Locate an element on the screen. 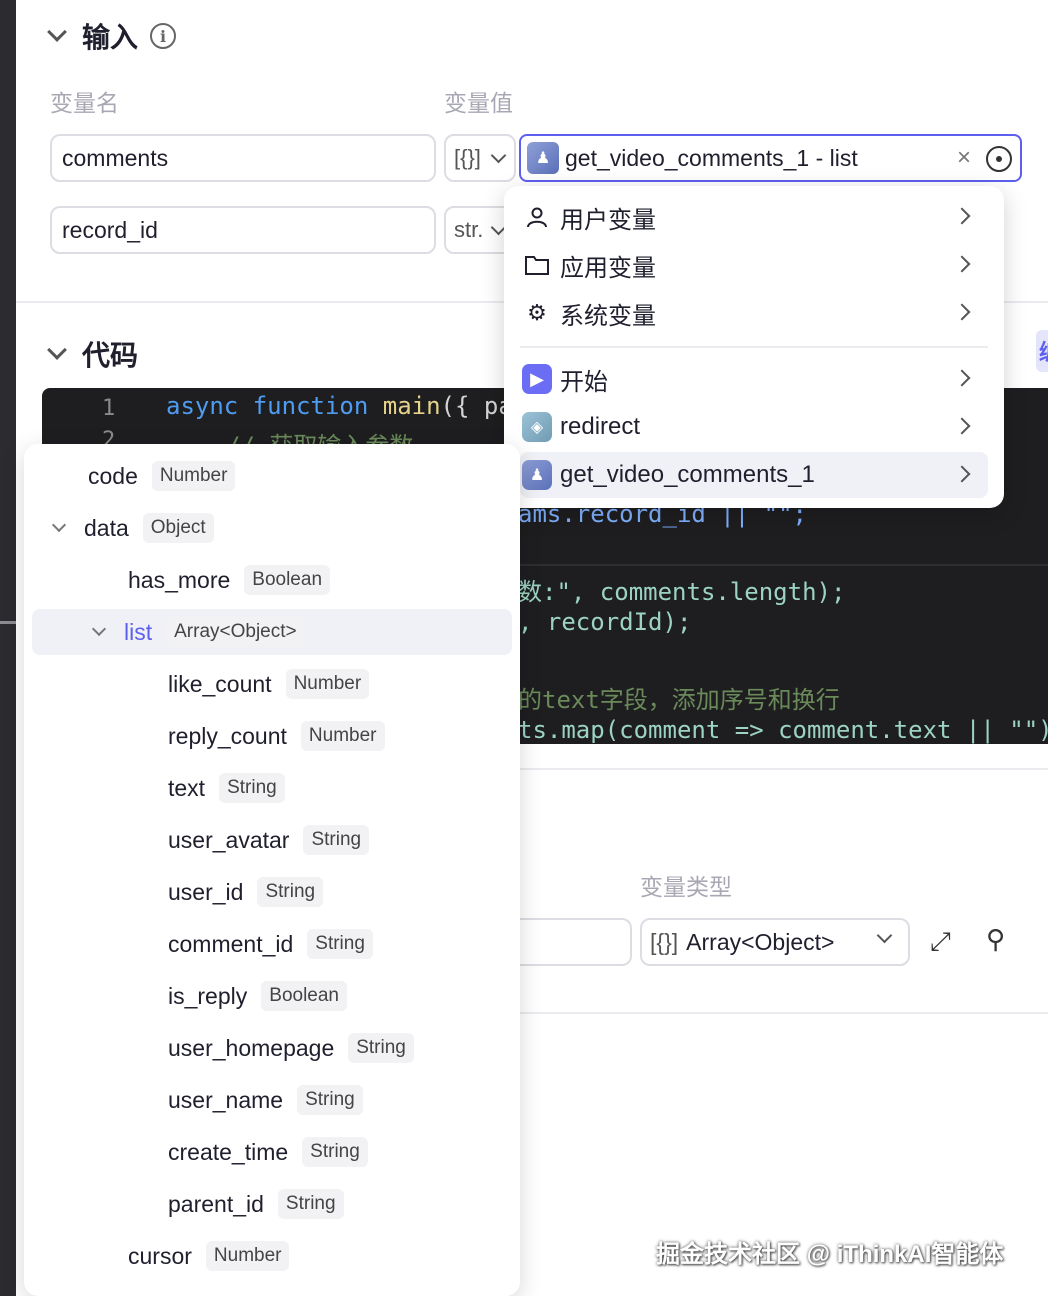 The image size is (1048, 1296). menu-item-start-node: ▶ 开始 is located at coordinates (754, 379).